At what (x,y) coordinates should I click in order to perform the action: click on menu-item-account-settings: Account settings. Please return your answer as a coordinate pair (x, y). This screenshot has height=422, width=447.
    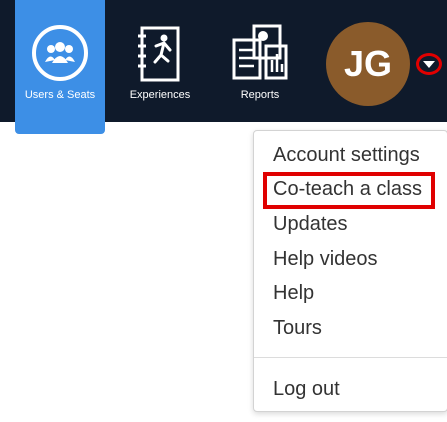
    Looking at the image, I should click on (346, 155).